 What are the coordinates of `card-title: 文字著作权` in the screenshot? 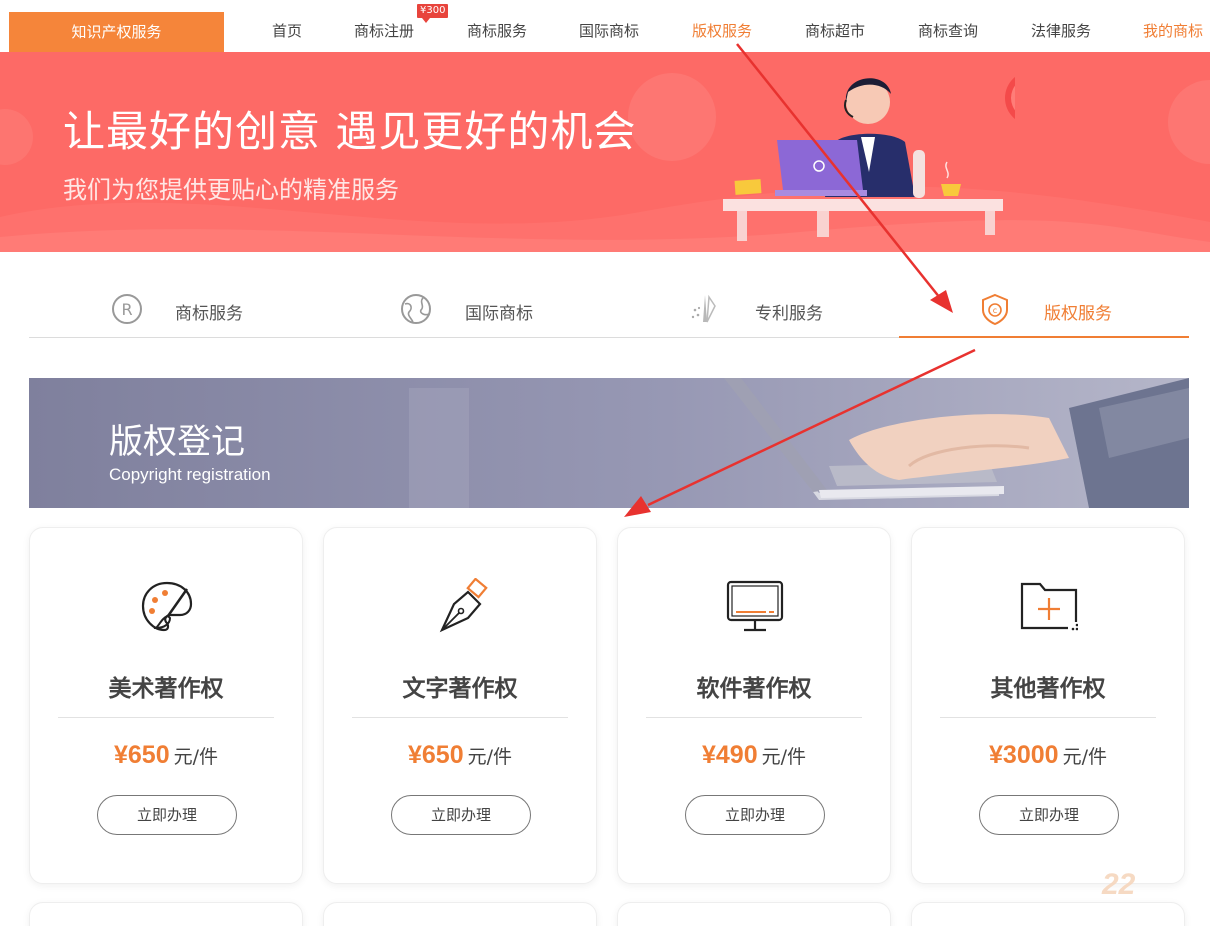 It's located at (460, 689).